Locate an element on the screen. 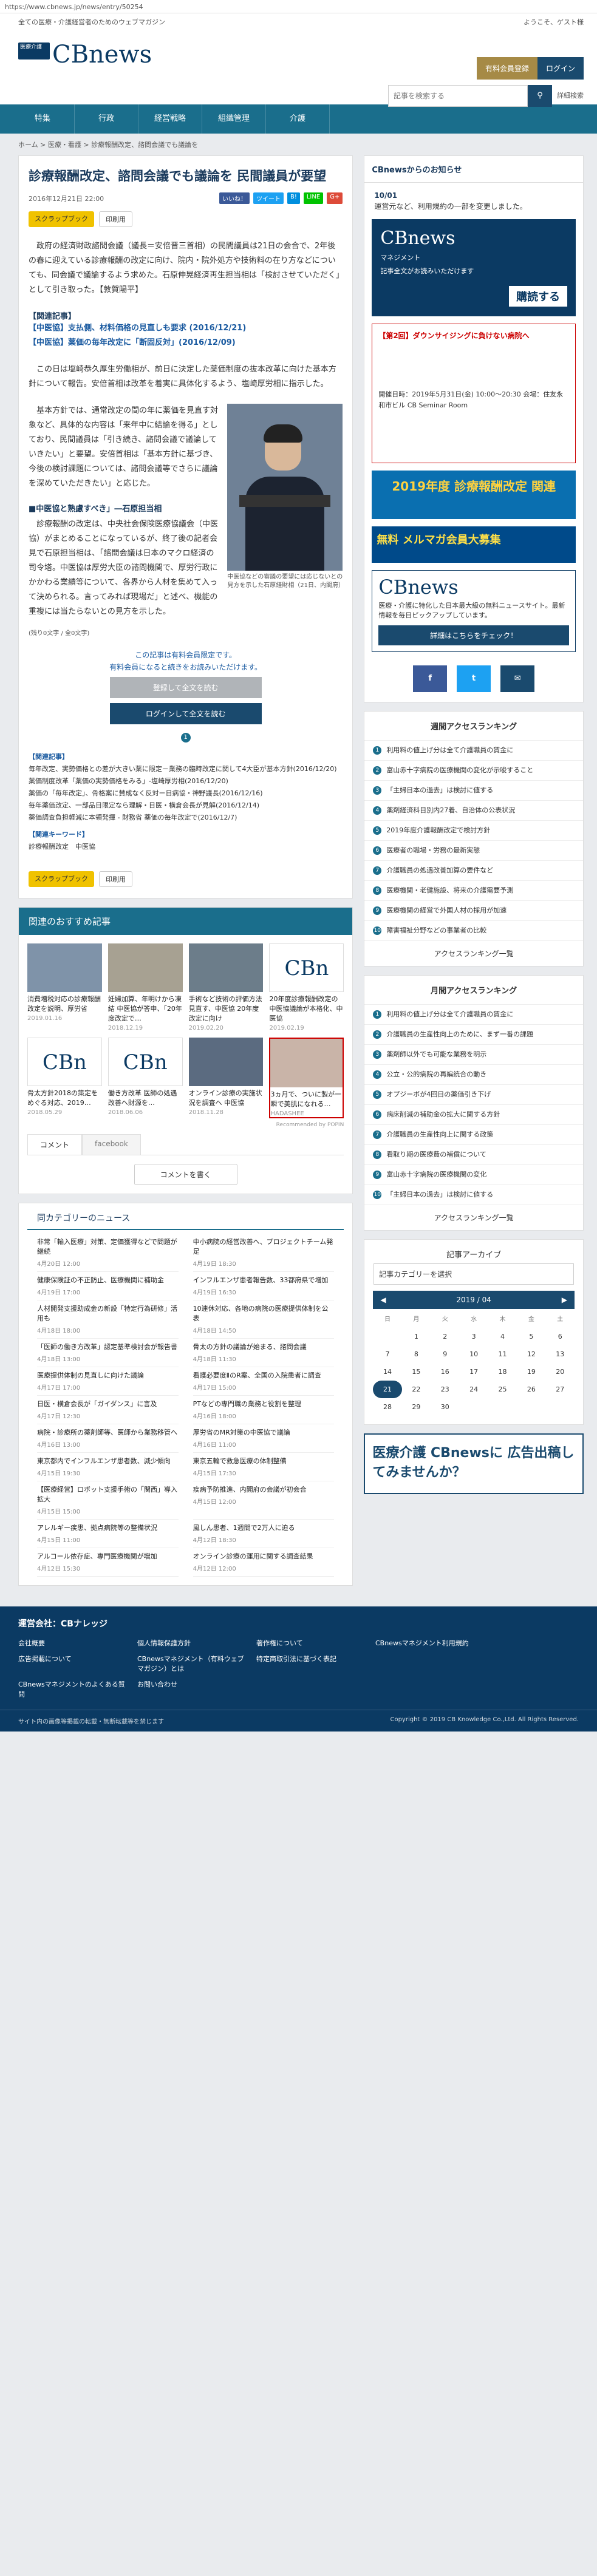 Image resolution: width=597 pixels, height=2576 pixels. calendar-day: 22 is located at coordinates (416, 1389).